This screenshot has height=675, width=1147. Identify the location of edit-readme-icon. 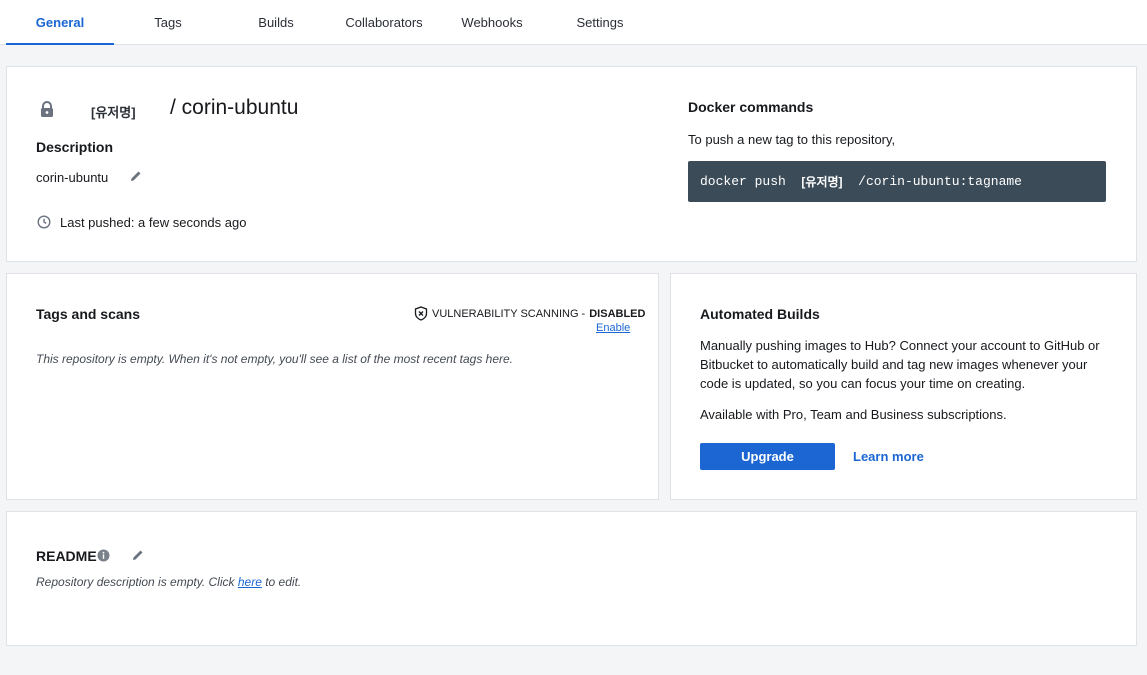
(138, 555).